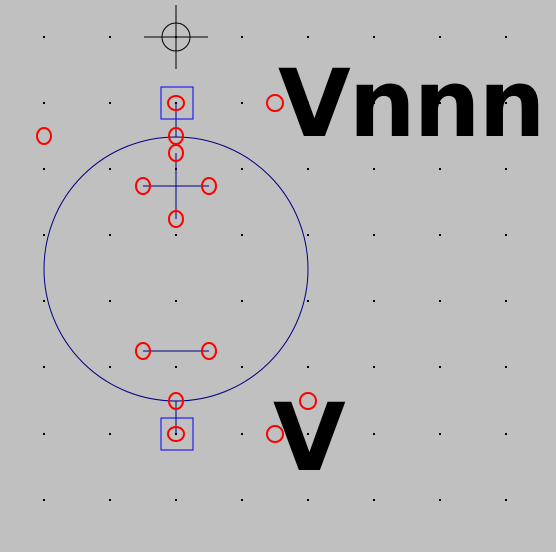 This screenshot has height=552, width=556. Describe the element at coordinates (176, 37) in the screenshot. I see `crosshair-origin-icon` at that location.